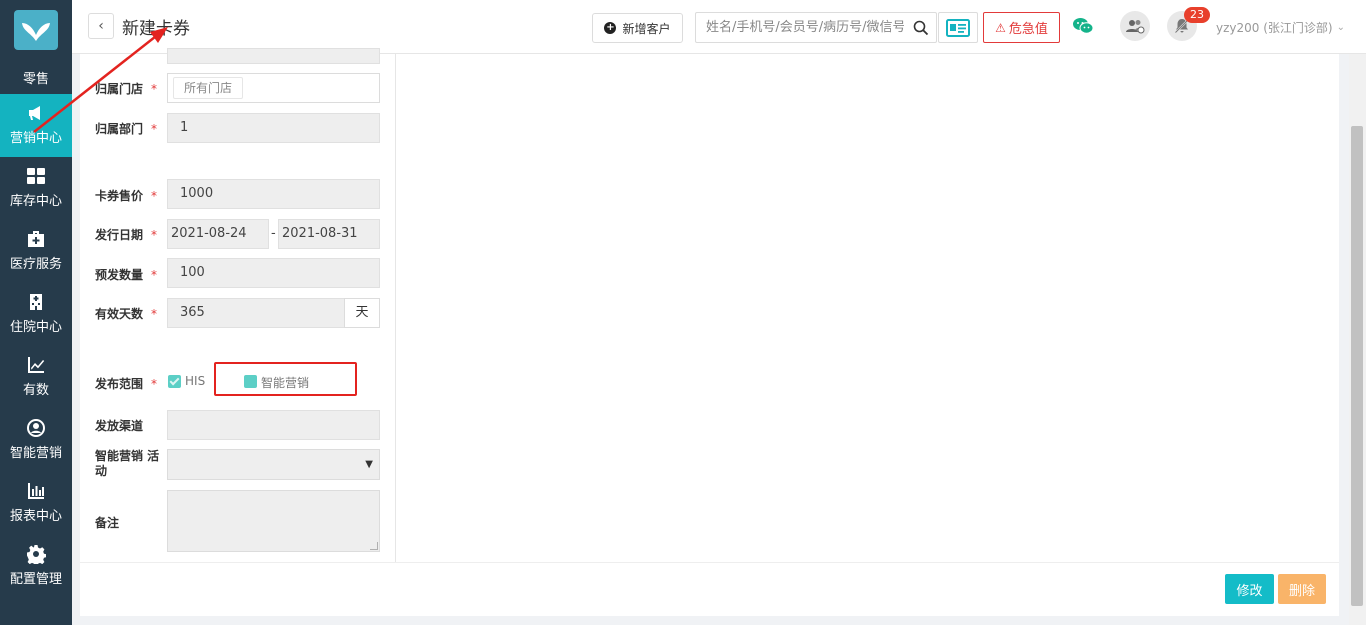 The width and height of the screenshot is (1366, 625). I want to click on plus-circle-icon: +, so click(610, 28).